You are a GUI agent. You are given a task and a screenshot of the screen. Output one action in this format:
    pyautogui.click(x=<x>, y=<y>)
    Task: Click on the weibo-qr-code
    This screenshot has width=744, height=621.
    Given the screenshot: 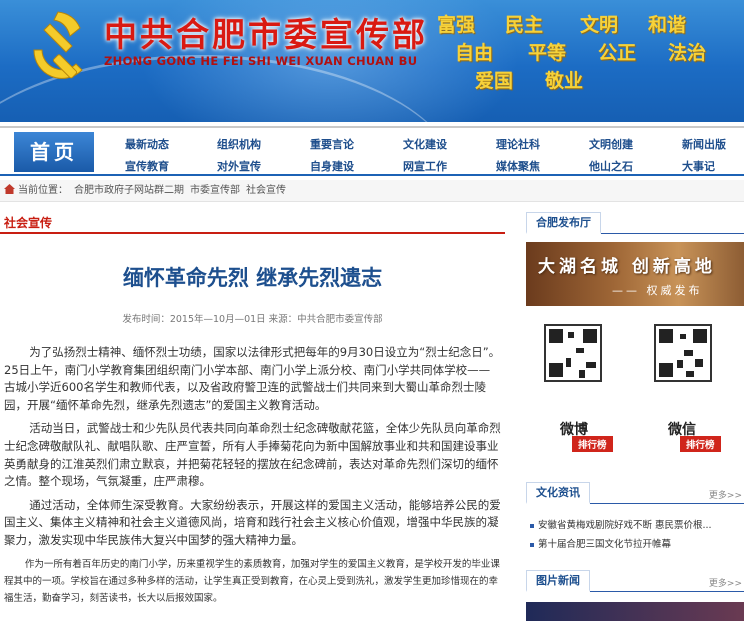 What is the action you would take?
    pyautogui.click(x=573, y=353)
    